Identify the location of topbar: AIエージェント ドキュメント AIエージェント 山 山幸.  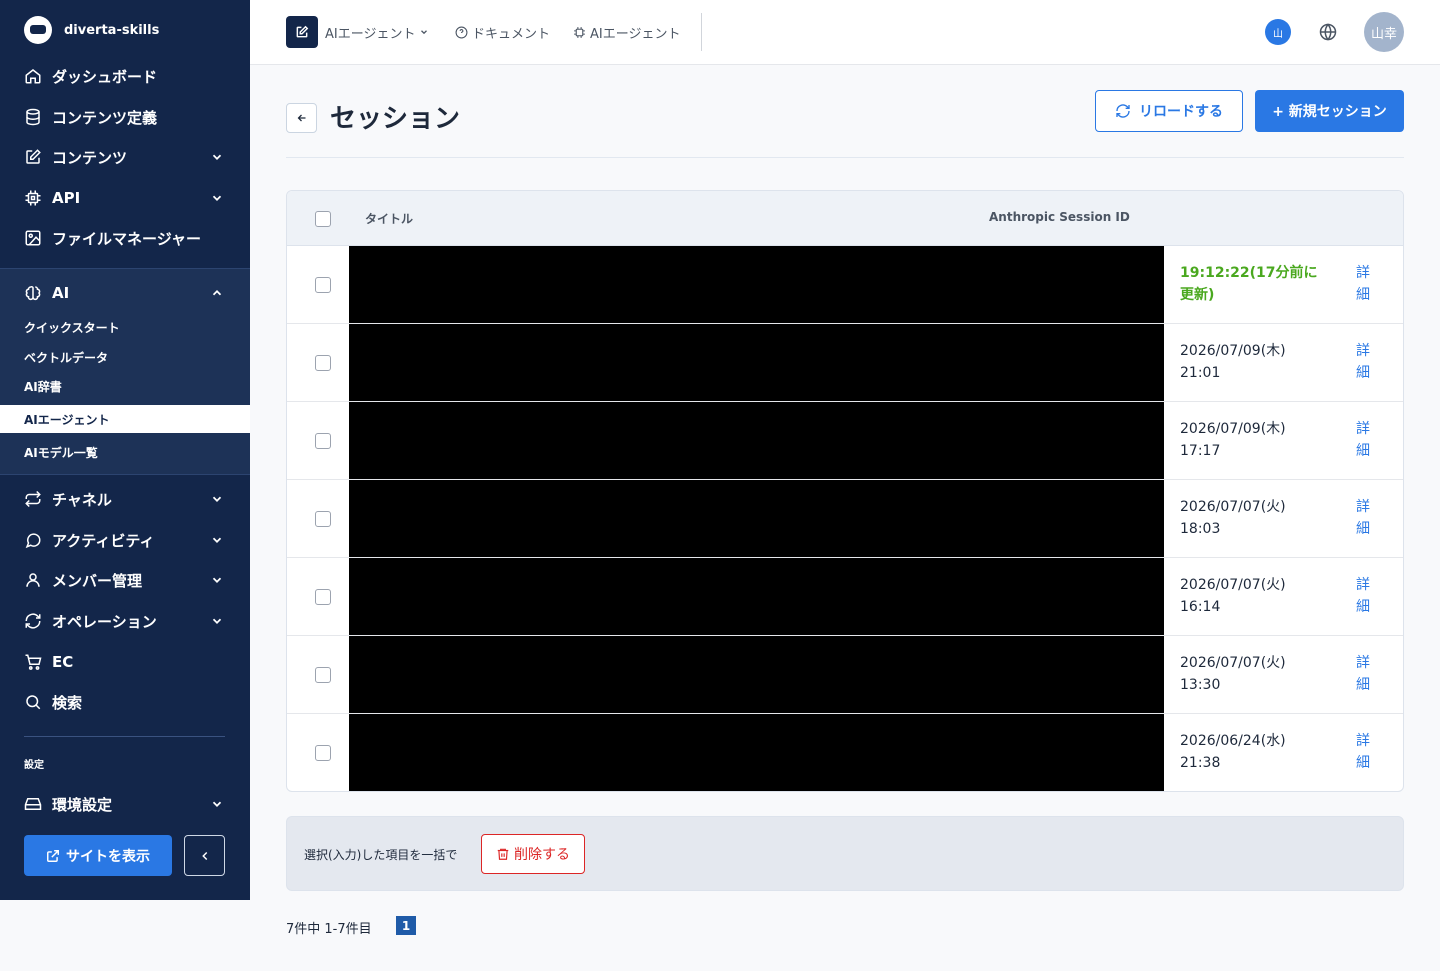
(845, 32).